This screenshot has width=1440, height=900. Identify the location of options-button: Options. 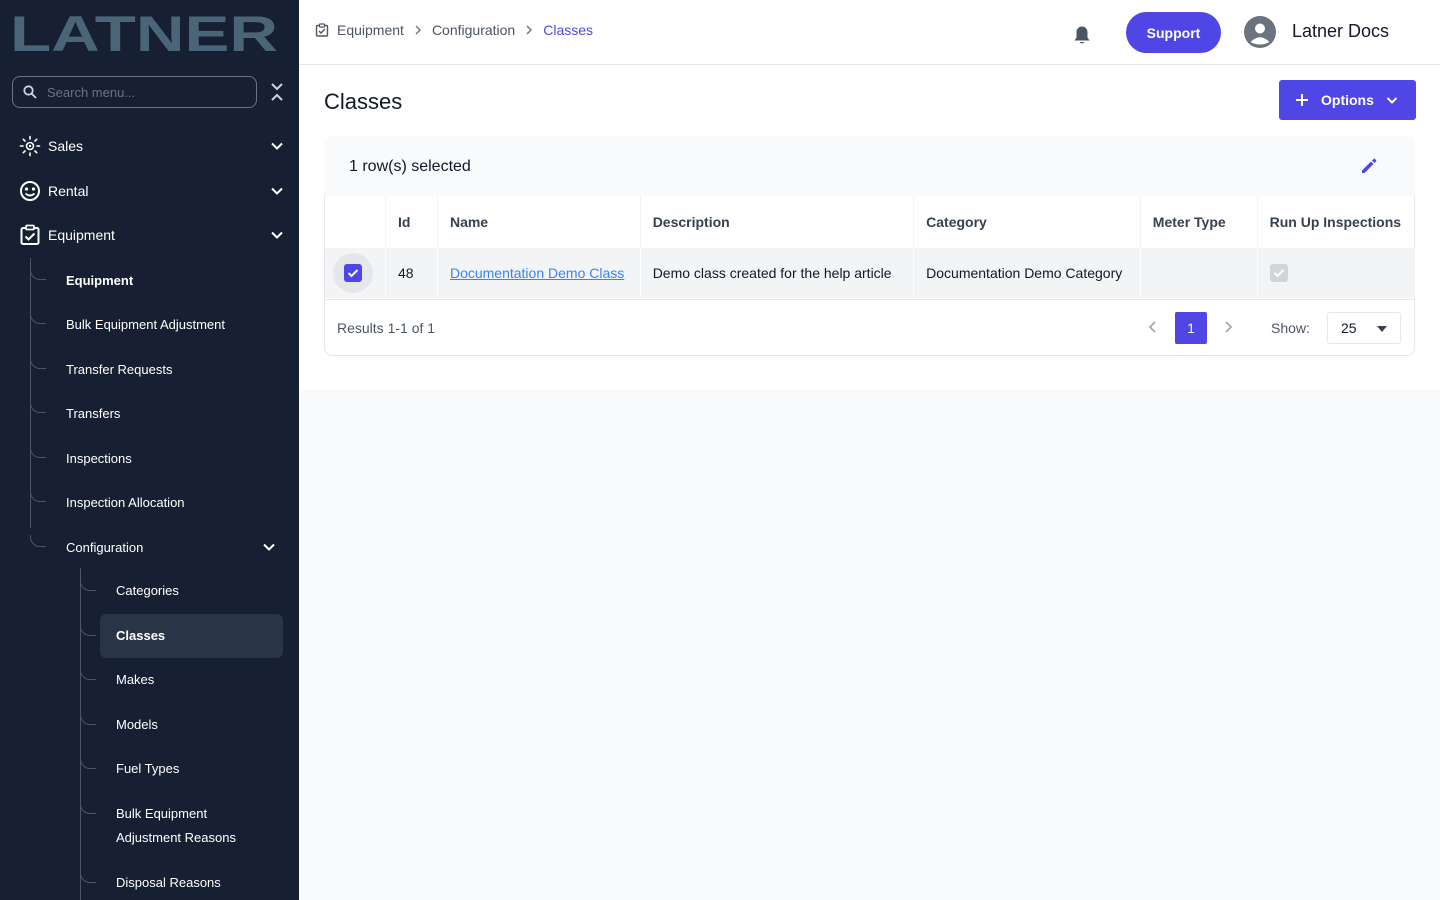
(1347, 100).